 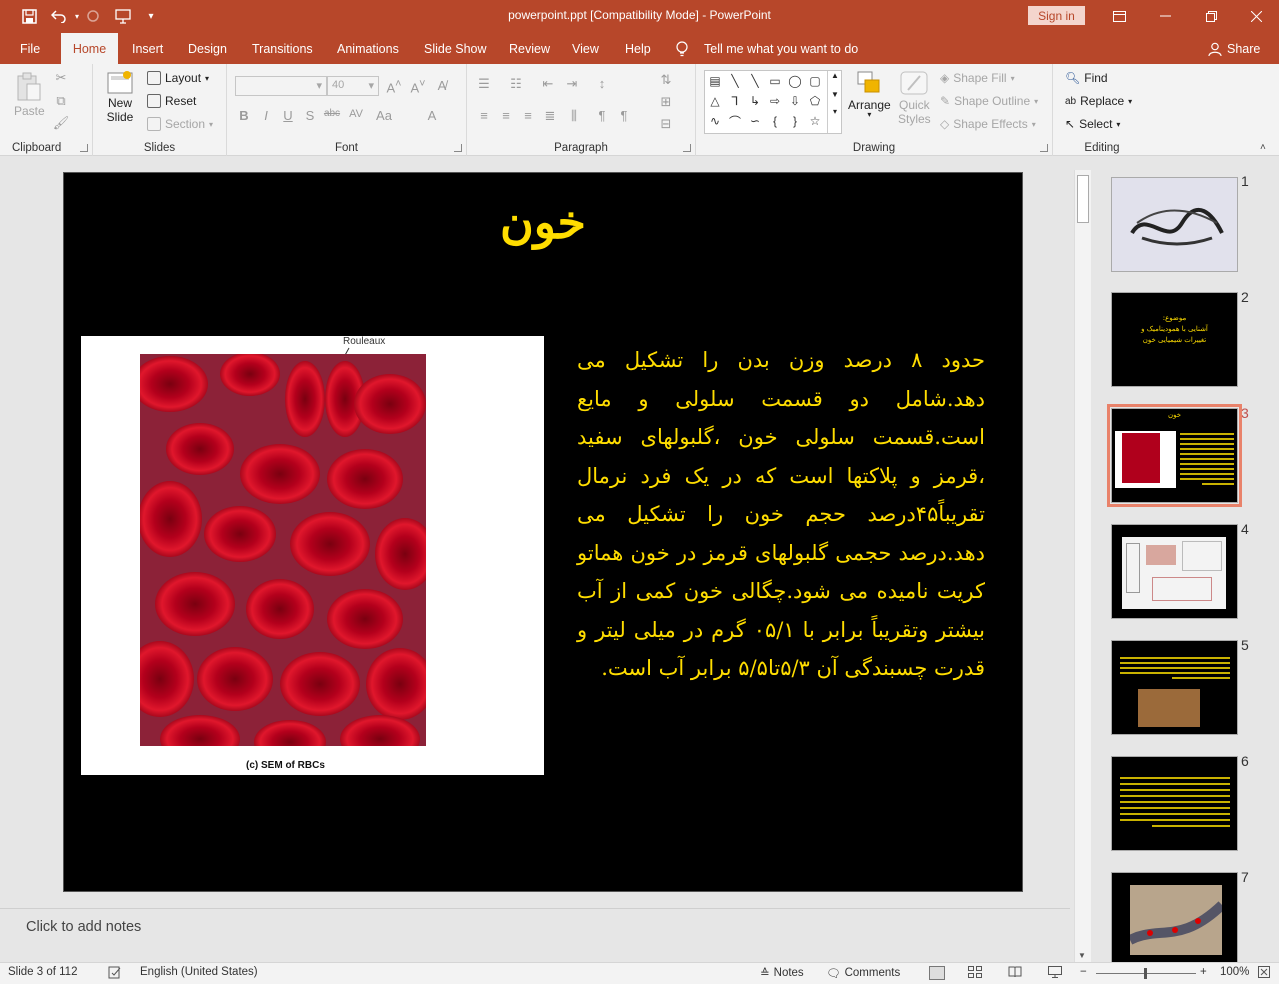 What do you see at coordinates (937, 973) in the screenshot?
I see `normal-view-icon` at bounding box center [937, 973].